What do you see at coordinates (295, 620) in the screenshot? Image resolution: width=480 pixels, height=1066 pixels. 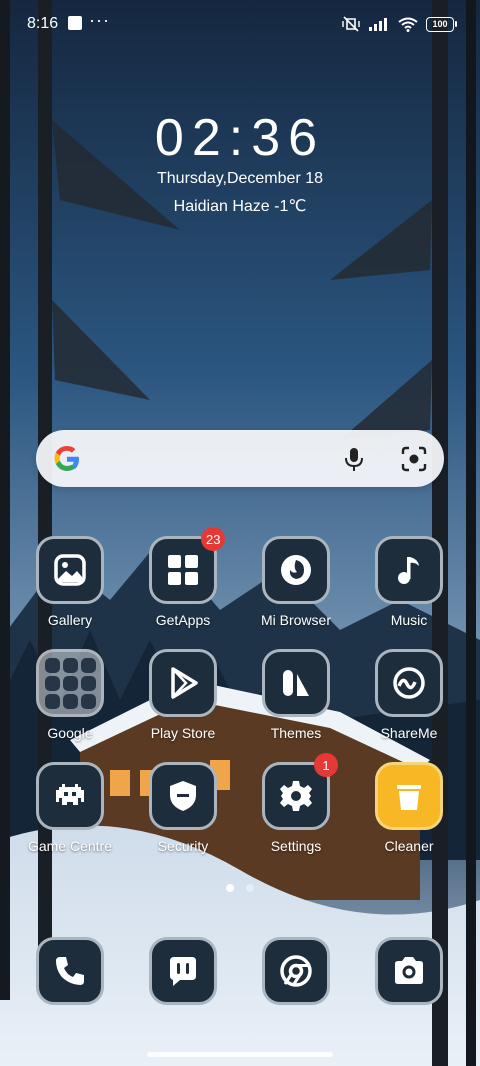 I see `app-label: Mi Browser` at bounding box center [295, 620].